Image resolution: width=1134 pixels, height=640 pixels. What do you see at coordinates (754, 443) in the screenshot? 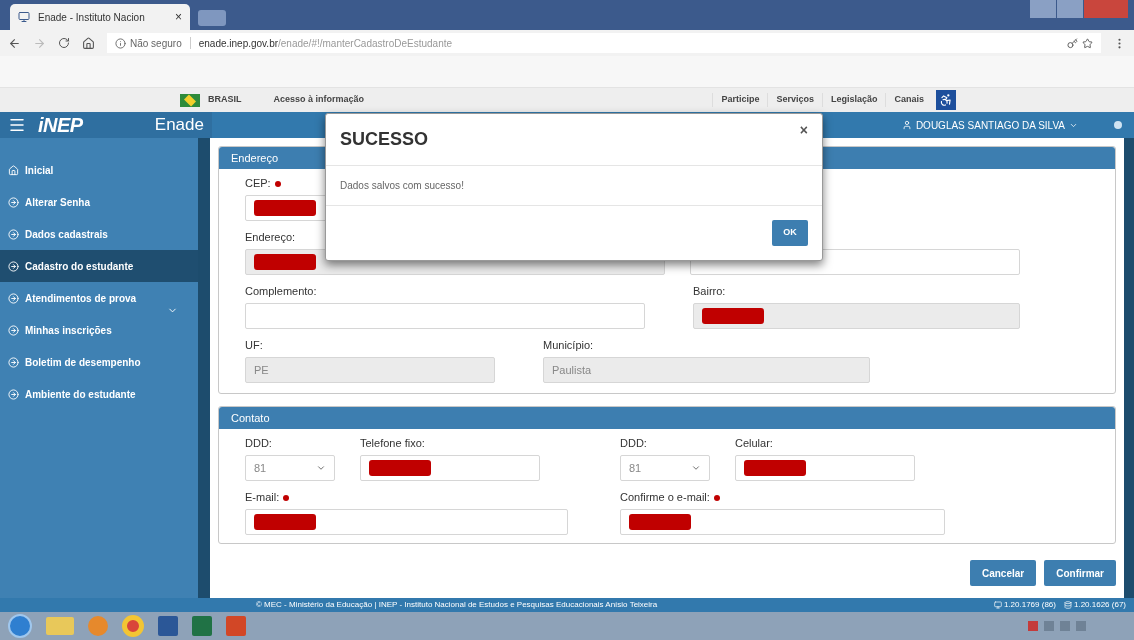
I see `field-label: Celular:` at bounding box center [754, 443].